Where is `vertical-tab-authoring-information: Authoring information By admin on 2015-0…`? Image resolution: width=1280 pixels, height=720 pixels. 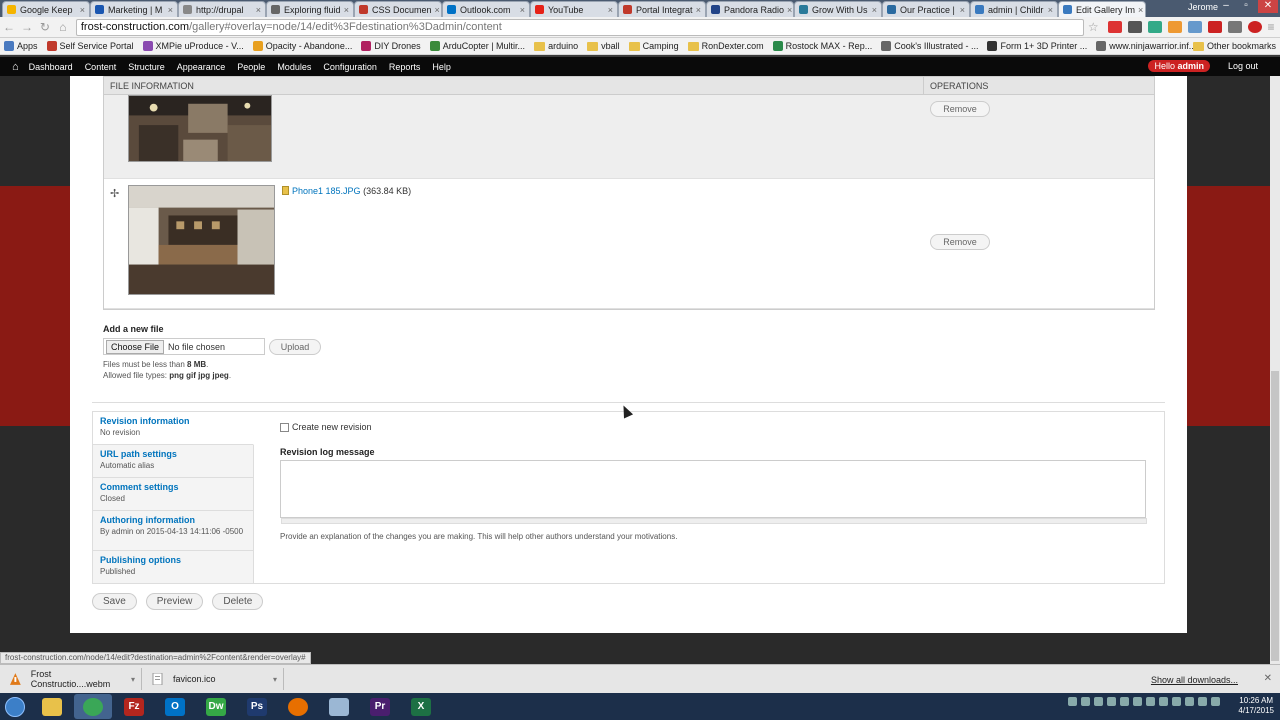
vertical-tab-authoring-information: Authoring information By admin on 2015-0… is located at coordinates (173, 531).